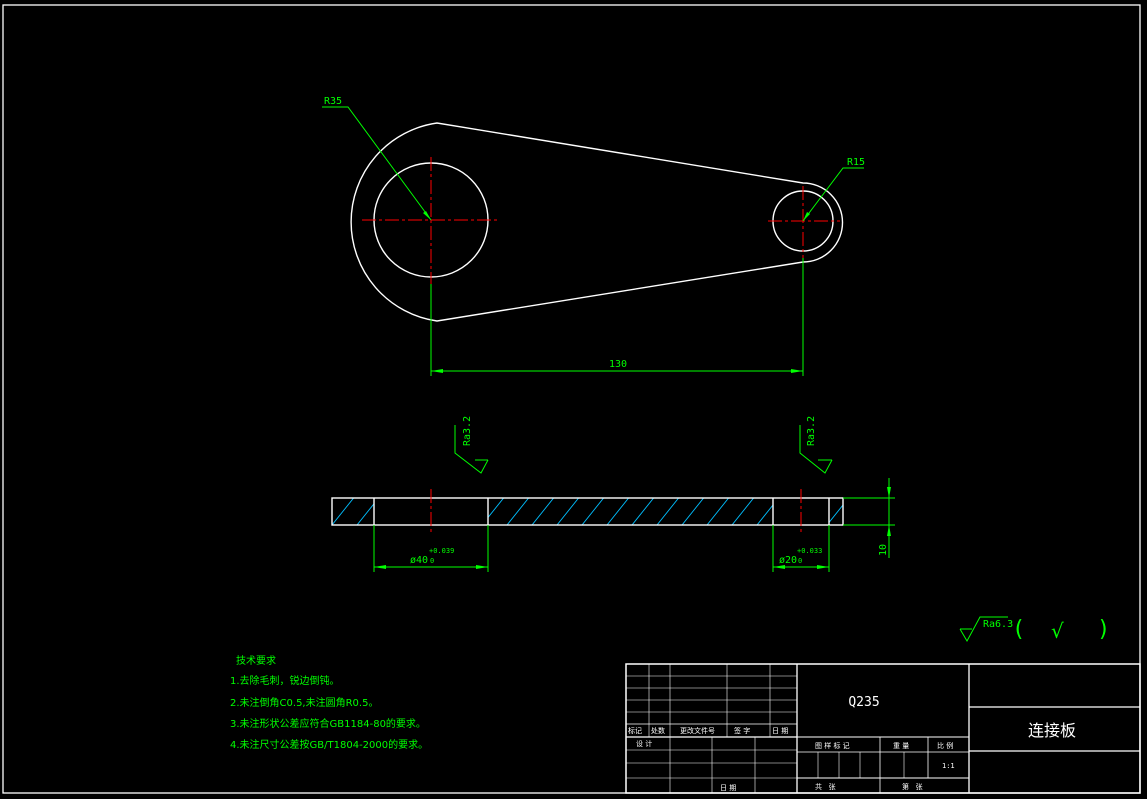 This screenshot has height=799, width=1147. What do you see at coordinates (1052, 730) in the screenshot?
I see `part-name: 连接板` at bounding box center [1052, 730].